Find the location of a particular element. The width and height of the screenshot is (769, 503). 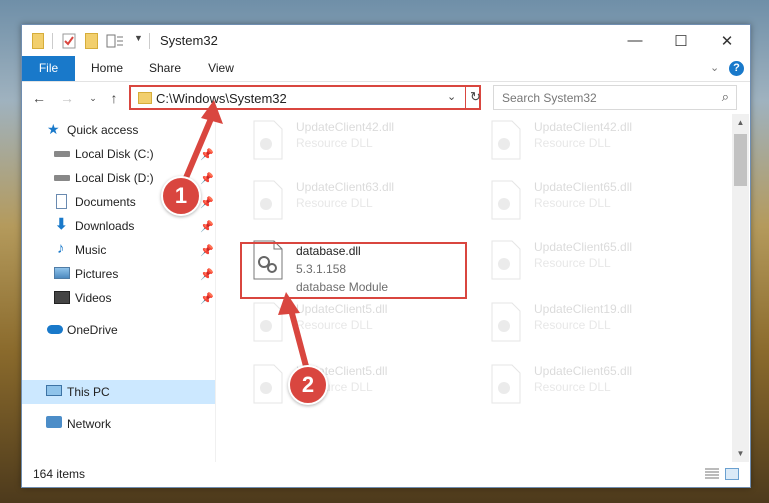

recent-locations-icon: ⌄ is located at coordinates (93, 98).